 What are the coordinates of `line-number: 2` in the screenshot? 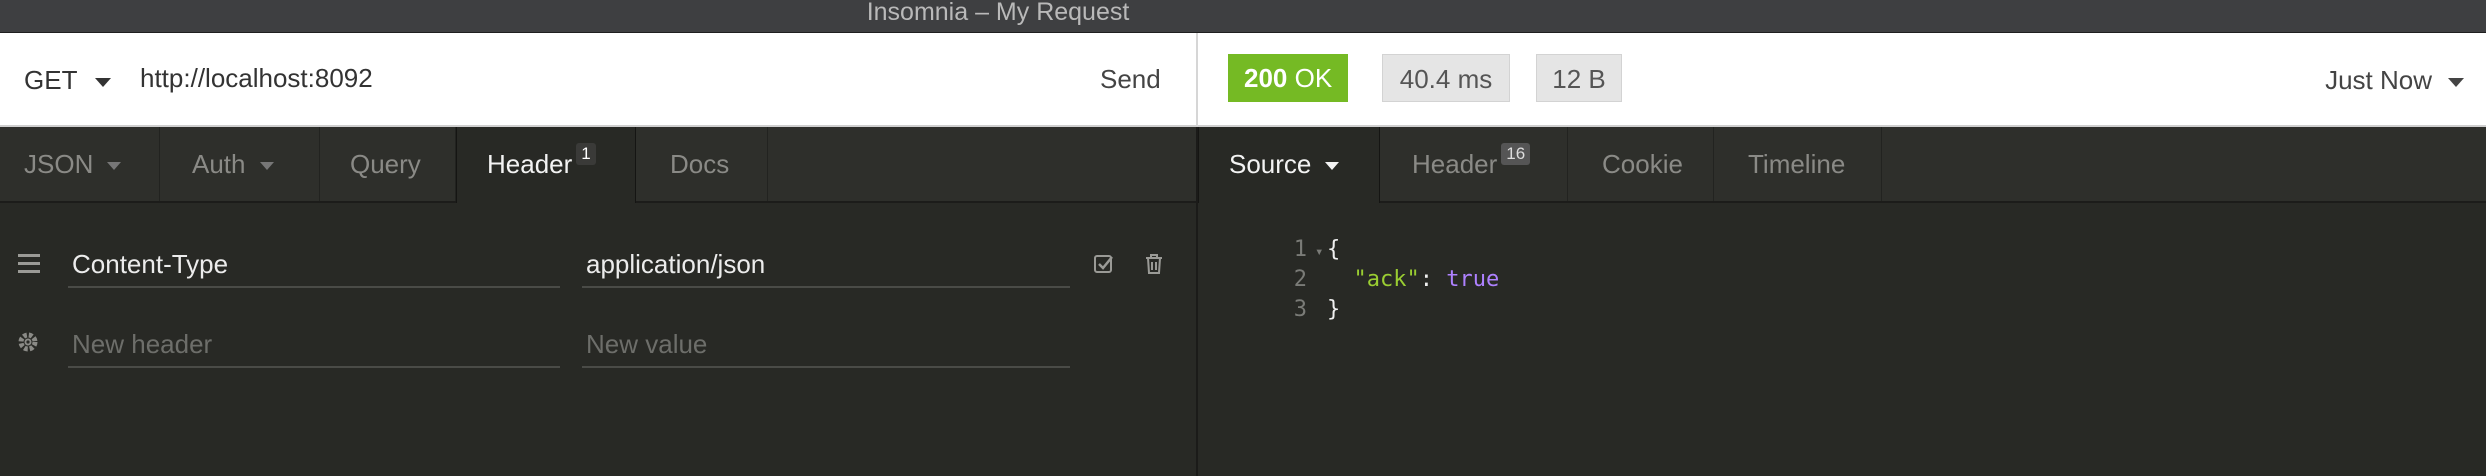 It's located at (1300, 279).